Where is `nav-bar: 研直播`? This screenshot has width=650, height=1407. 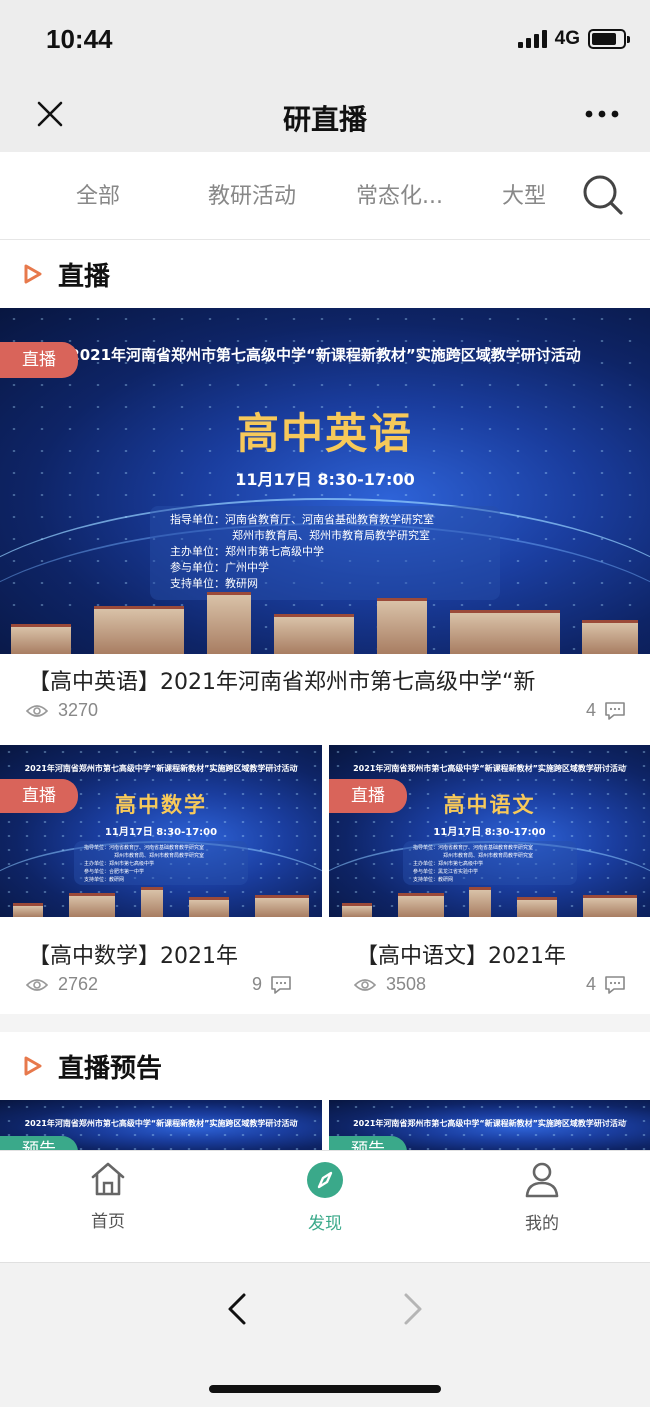
nav-bar: 研直播 is located at coordinates (325, 116).